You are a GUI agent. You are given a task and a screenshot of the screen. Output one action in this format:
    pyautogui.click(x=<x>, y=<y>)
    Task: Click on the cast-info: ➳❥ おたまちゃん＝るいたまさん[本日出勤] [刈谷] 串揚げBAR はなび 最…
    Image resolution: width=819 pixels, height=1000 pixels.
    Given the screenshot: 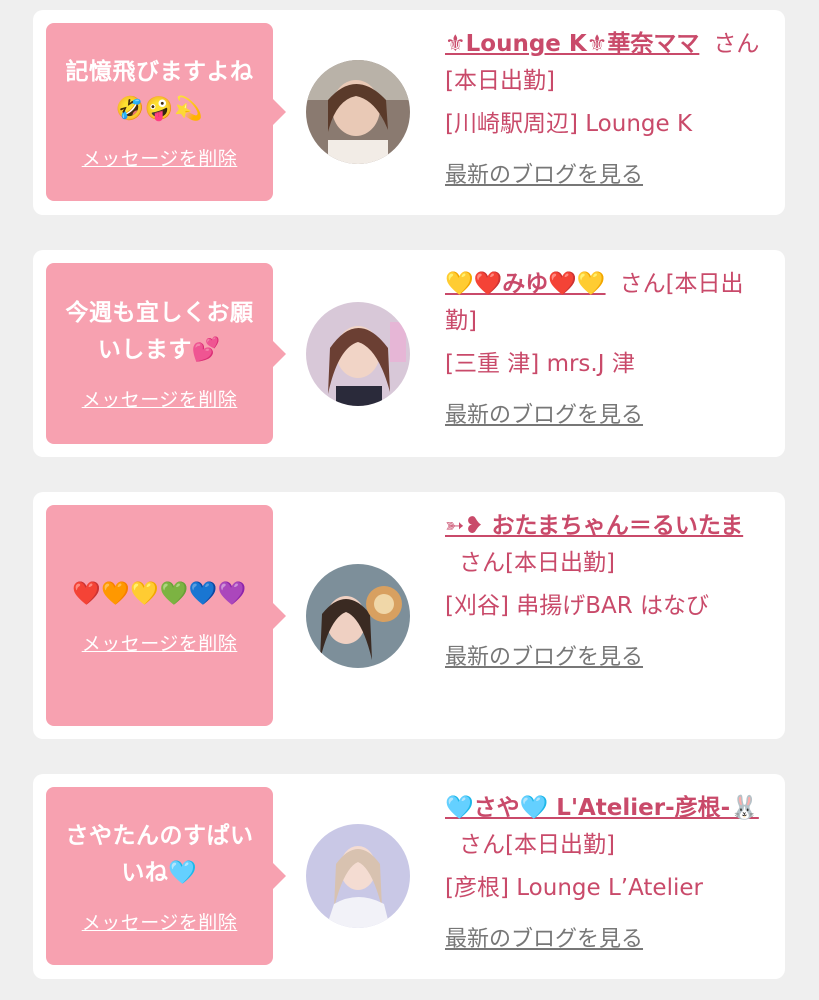 What is the action you would take?
    pyautogui.click(x=605, y=592)
    